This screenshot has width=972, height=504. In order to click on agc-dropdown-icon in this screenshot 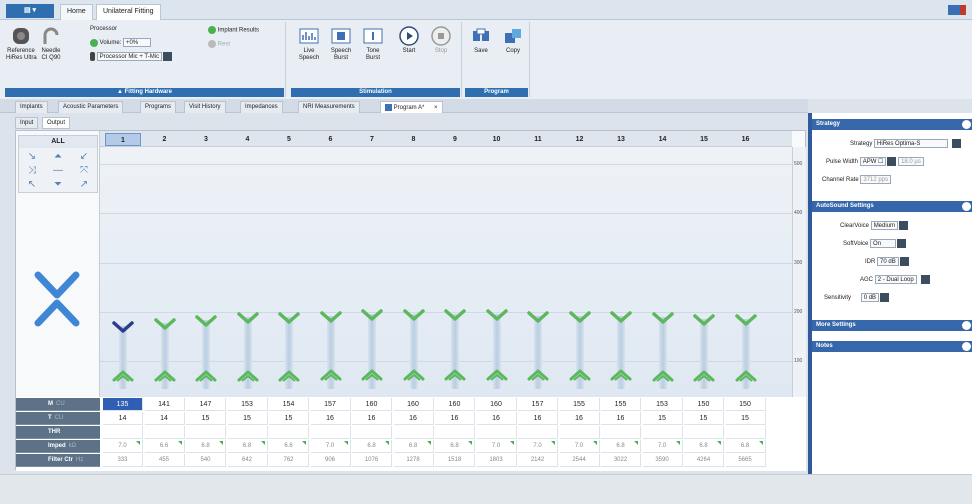, I will do `click(925, 279)`.